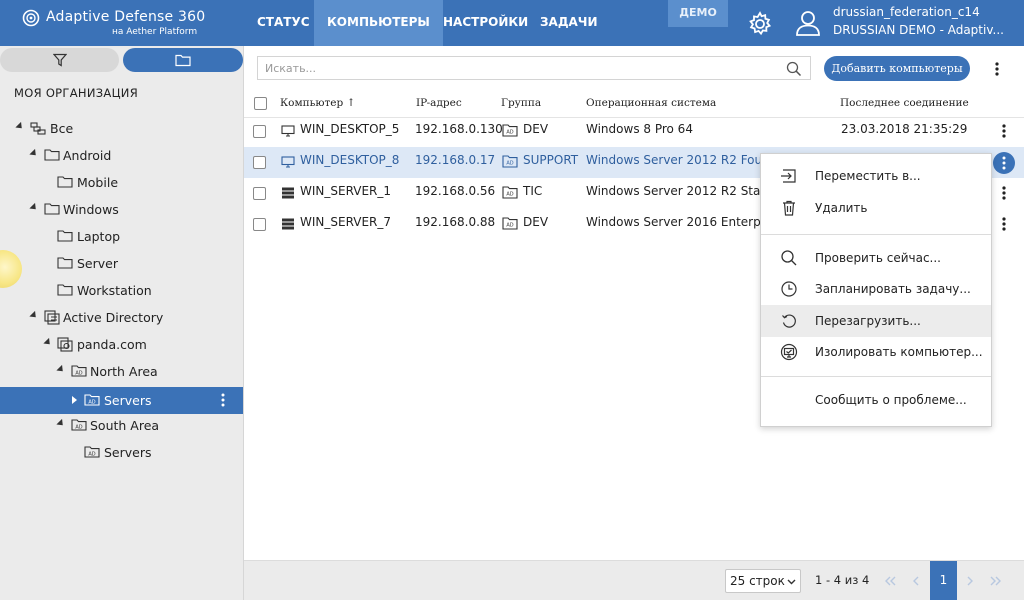  What do you see at coordinates (126, 17) in the screenshot?
I see `brand-title: Adaptive Defense 360` at bounding box center [126, 17].